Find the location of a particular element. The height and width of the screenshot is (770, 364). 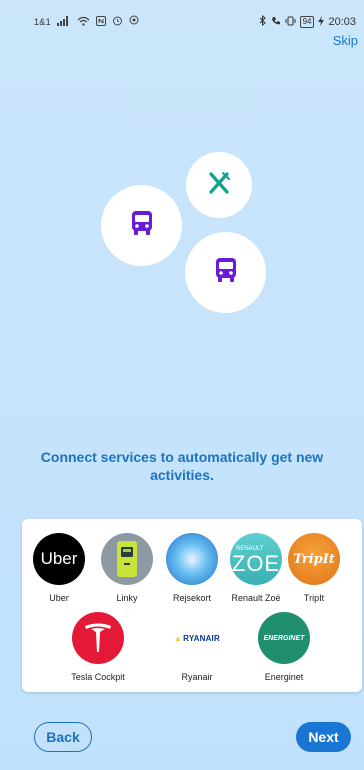

uber-logo-text: Uber is located at coordinates (59, 558).